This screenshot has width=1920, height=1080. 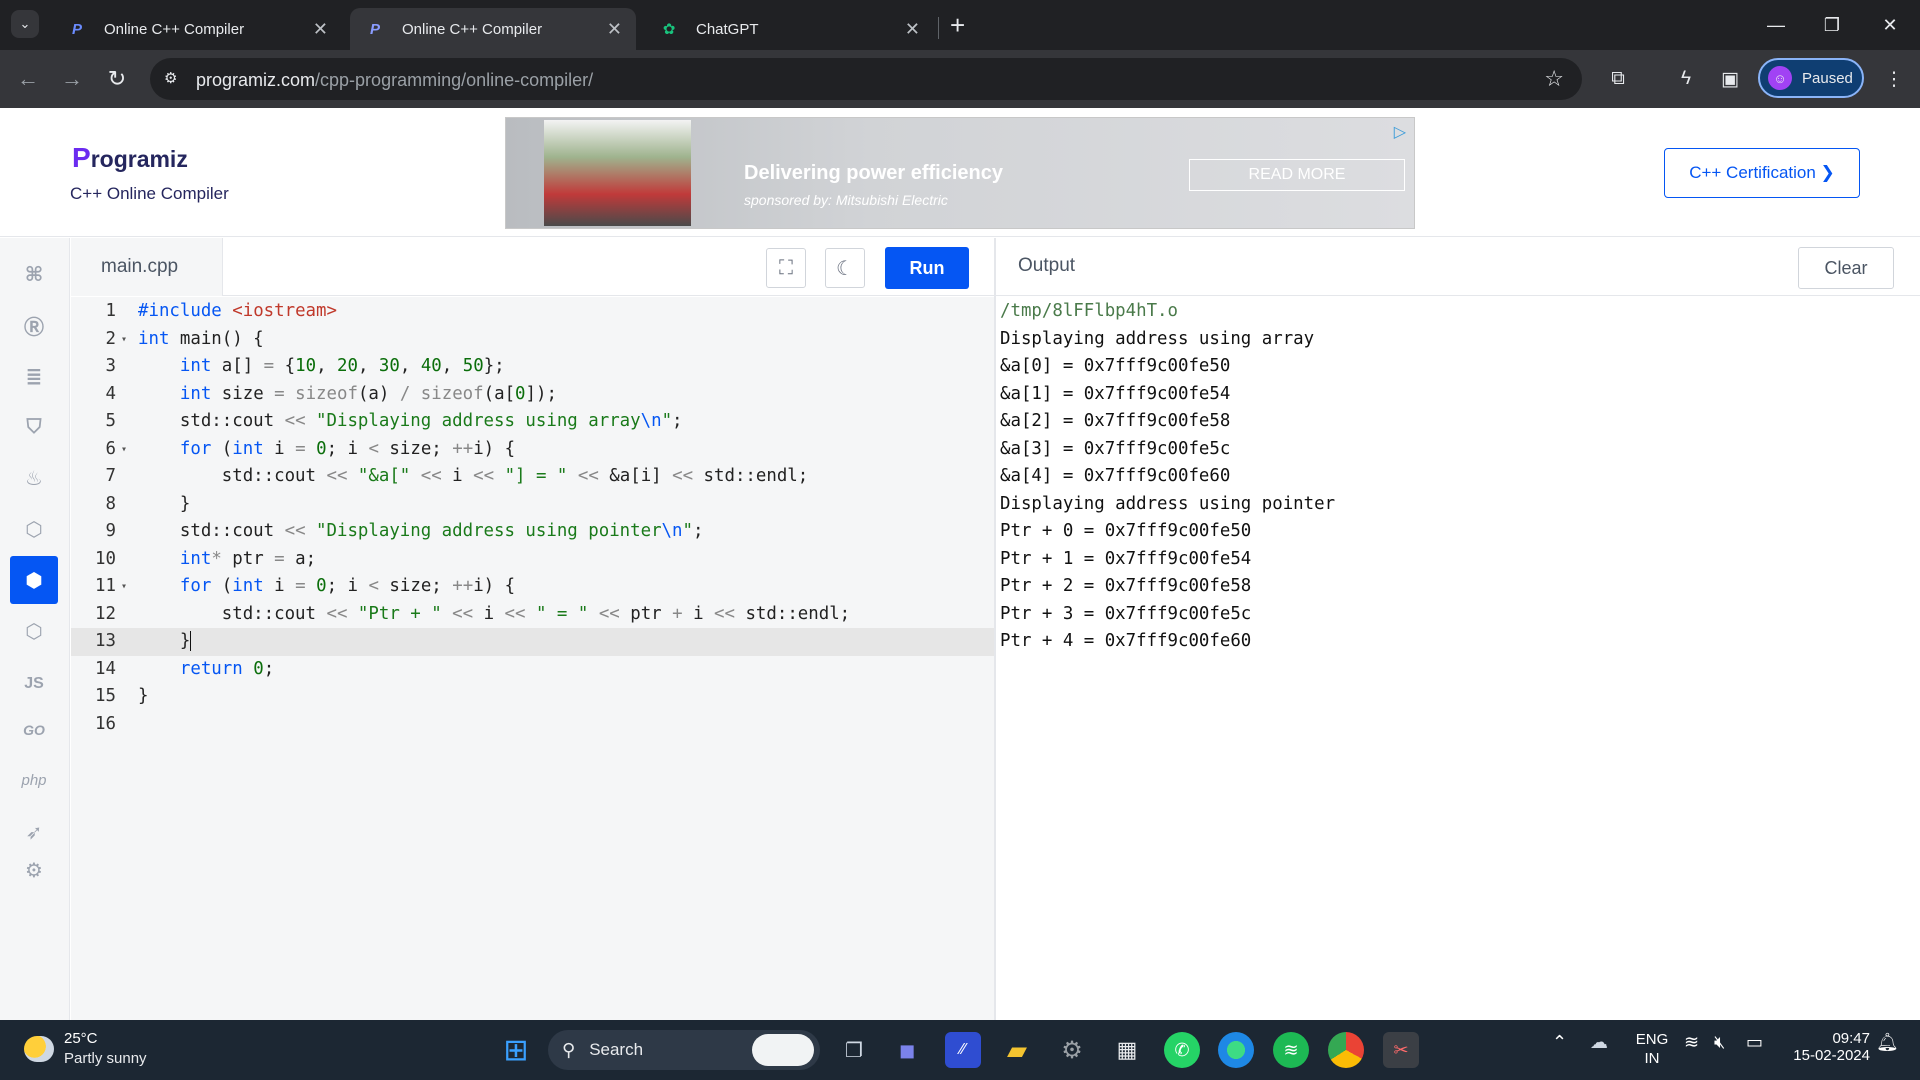 I want to click on minimize-icon: —, so click(x=1776, y=25).